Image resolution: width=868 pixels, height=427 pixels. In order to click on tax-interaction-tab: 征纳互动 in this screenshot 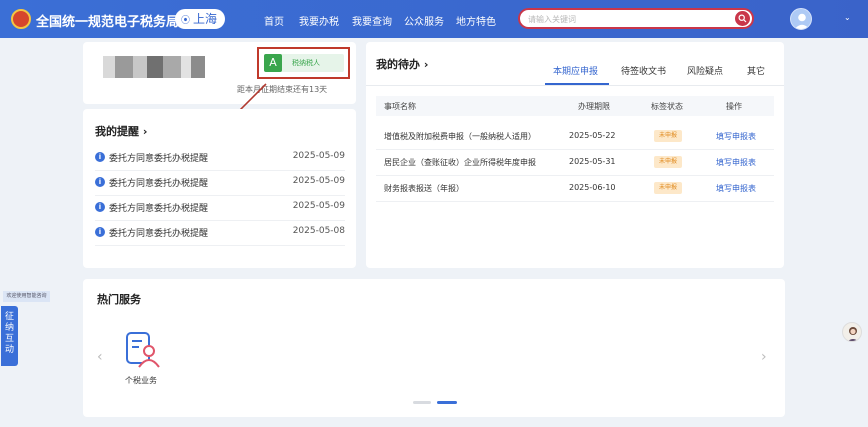, I will do `click(9, 336)`.